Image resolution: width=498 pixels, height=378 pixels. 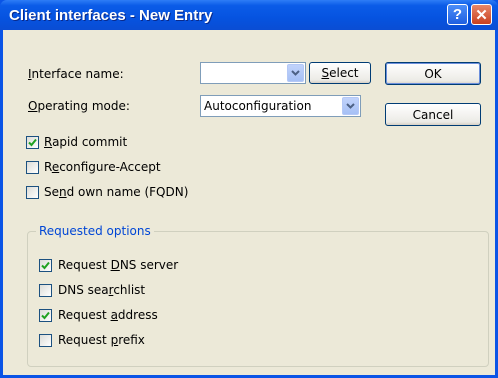 I want to click on operating-mode-dropdown-button, so click(x=350, y=106).